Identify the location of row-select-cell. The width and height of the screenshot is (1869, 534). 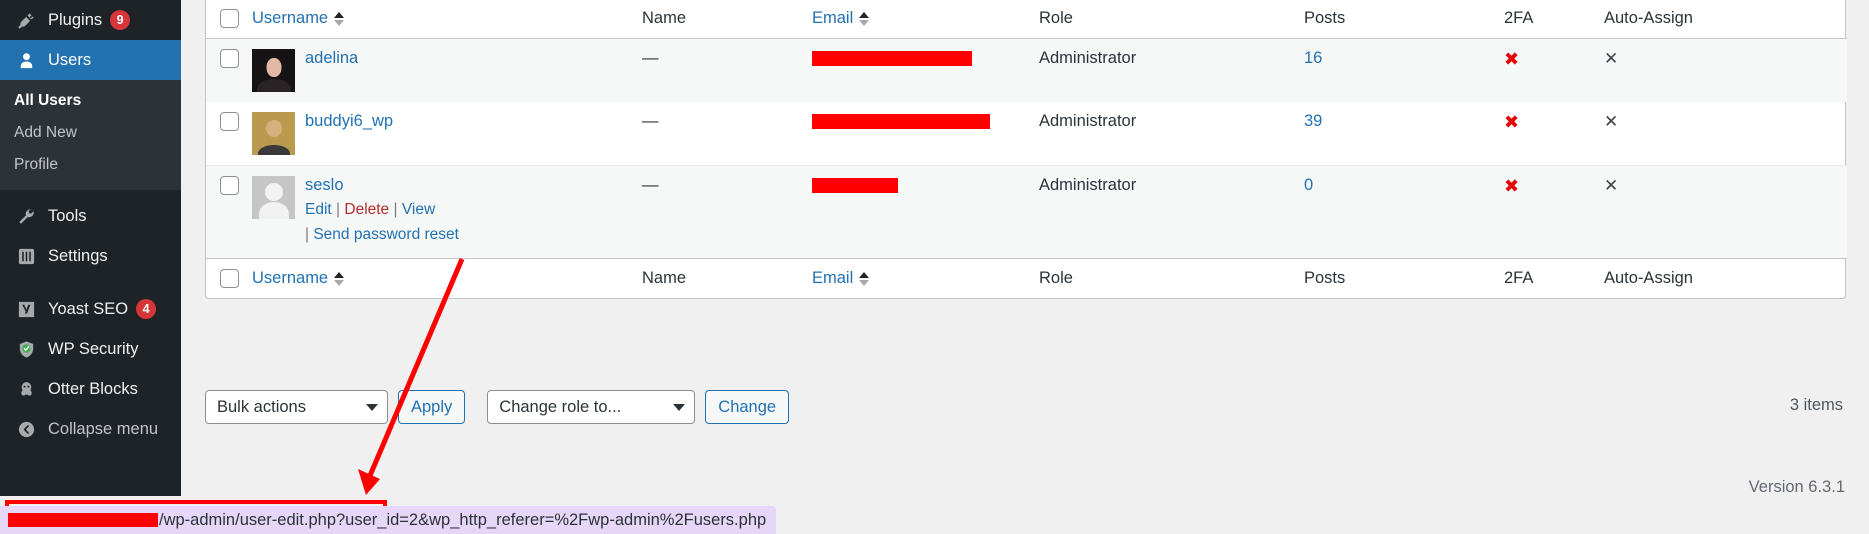
(229, 70).